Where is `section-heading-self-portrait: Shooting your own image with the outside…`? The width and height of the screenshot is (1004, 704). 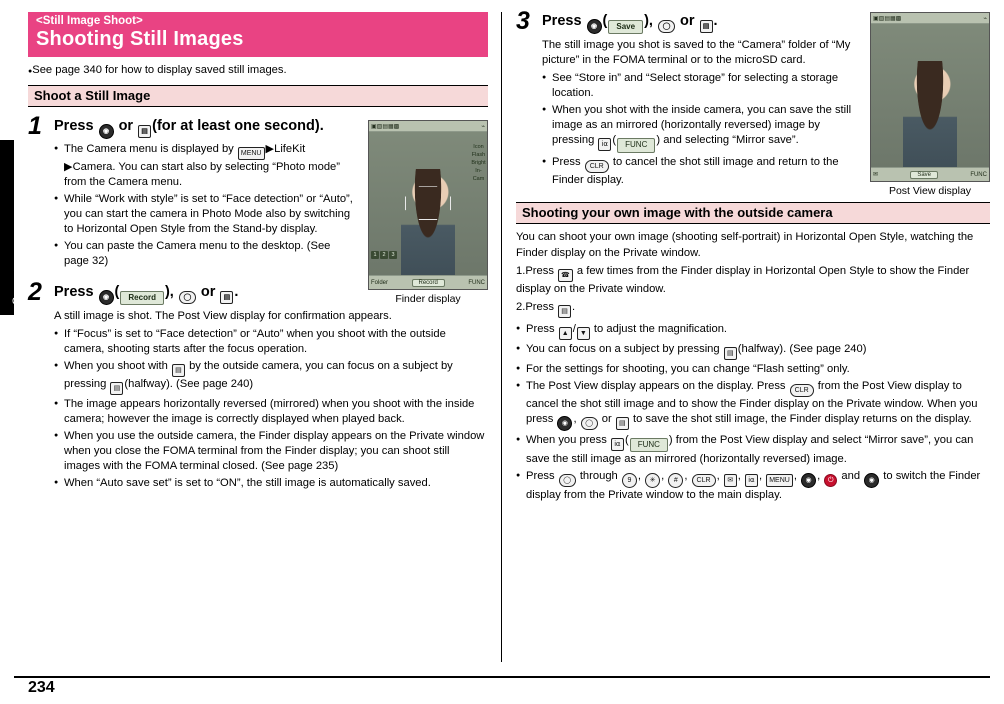
section-heading-self-portrait: Shooting your own image with the outside… is located at coordinates (753, 213).